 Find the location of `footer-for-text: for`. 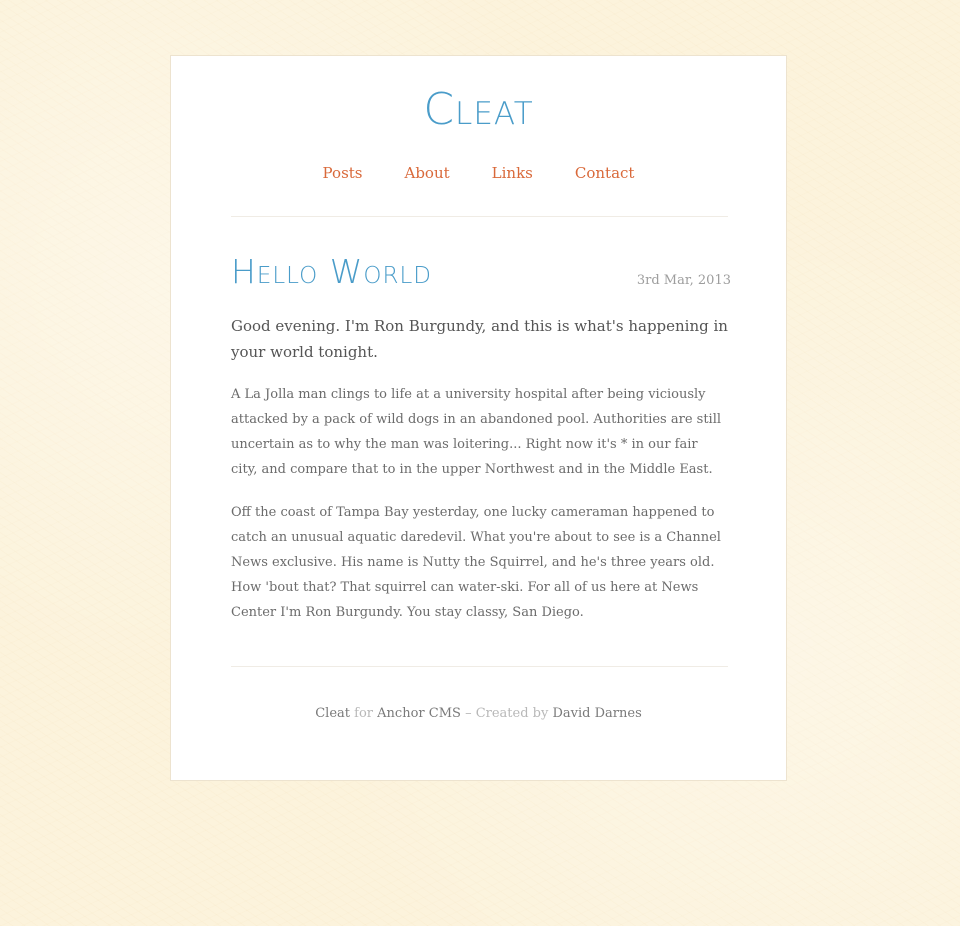

footer-for-text: for is located at coordinates (364, 713).